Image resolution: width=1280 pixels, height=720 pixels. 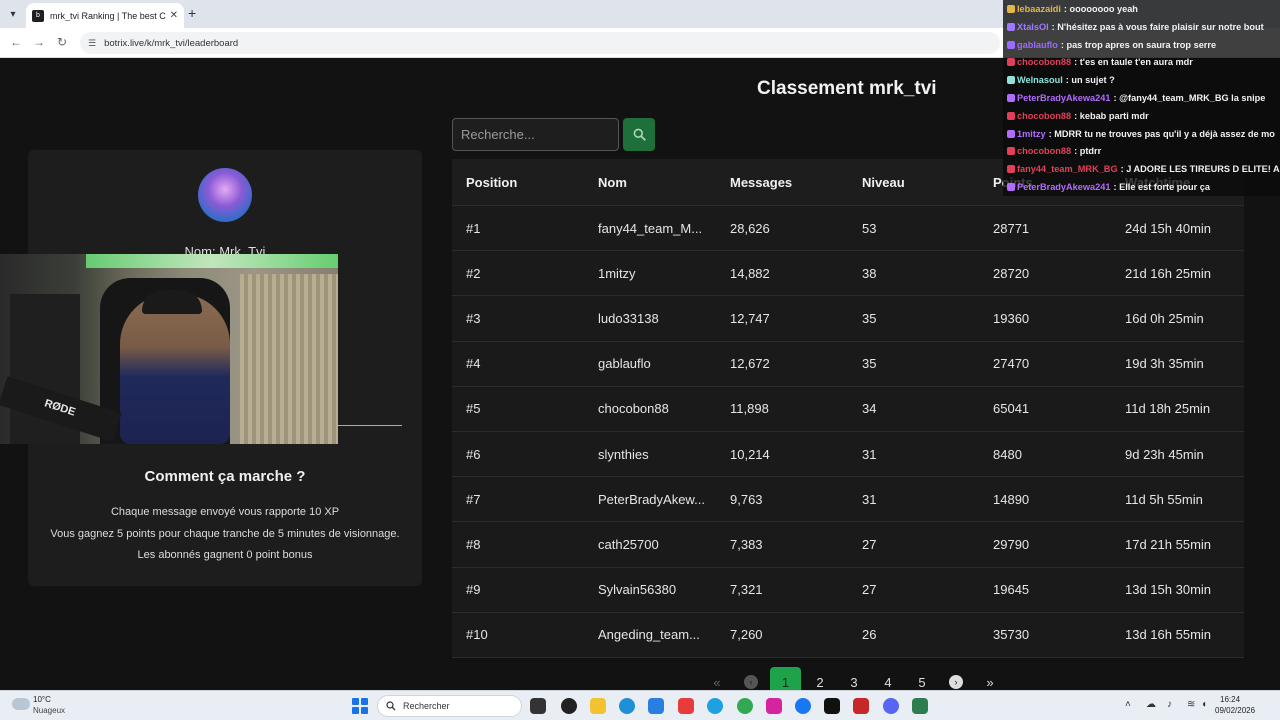 I want to click on wifi-icon: ≋, so click(x=1191, y=704).